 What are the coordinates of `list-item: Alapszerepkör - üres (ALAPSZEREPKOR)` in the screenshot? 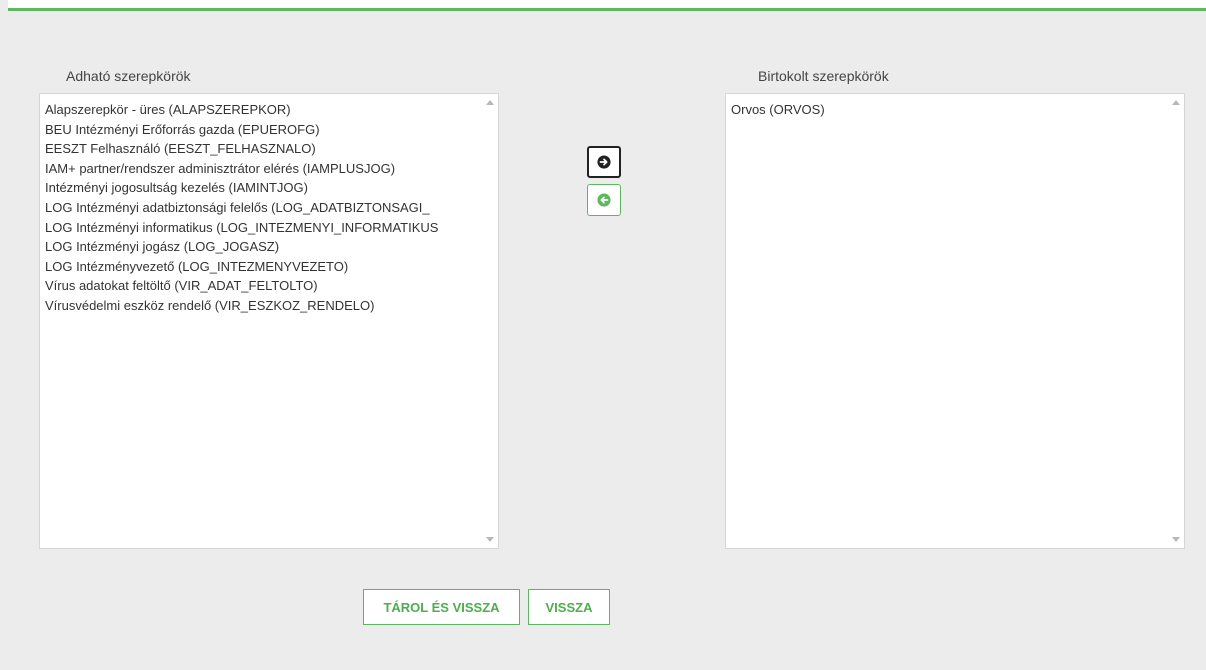 It's located at (262, 110).